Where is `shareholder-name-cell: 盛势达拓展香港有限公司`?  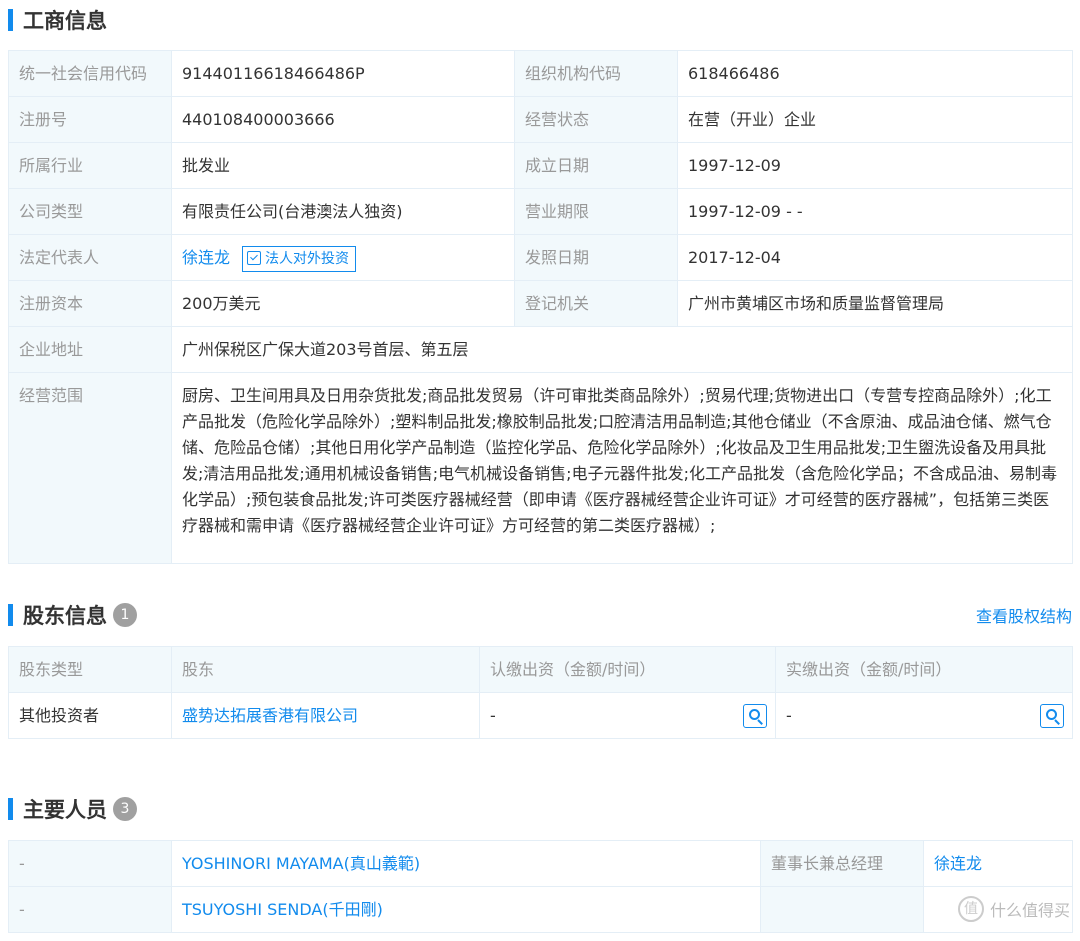 shareholder-name-cell: 盛势达拓展香港有限公司 is located at coordinates (325, 715).